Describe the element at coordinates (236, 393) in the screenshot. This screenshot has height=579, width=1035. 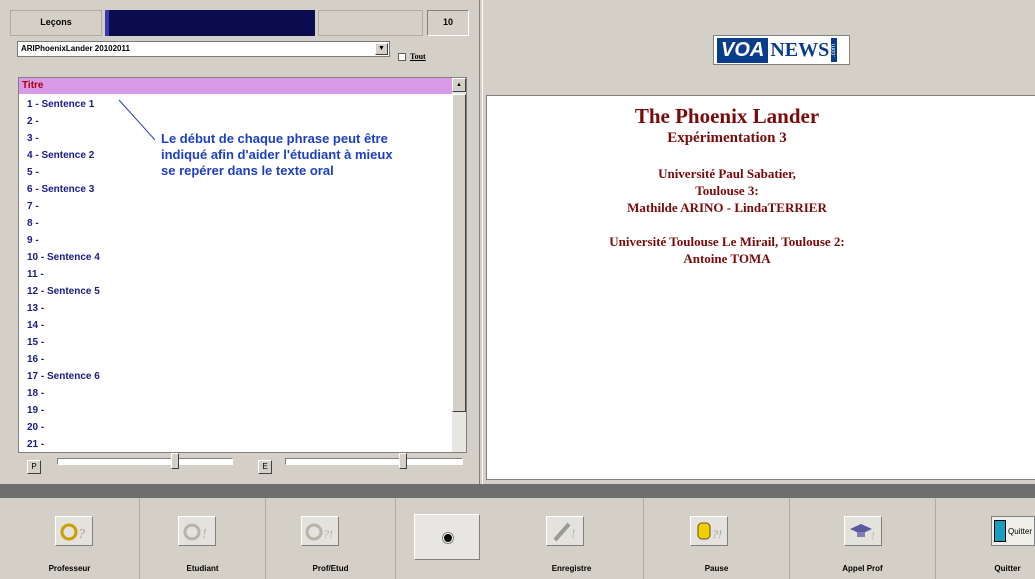
I see `list-item: 18 -` at that location.